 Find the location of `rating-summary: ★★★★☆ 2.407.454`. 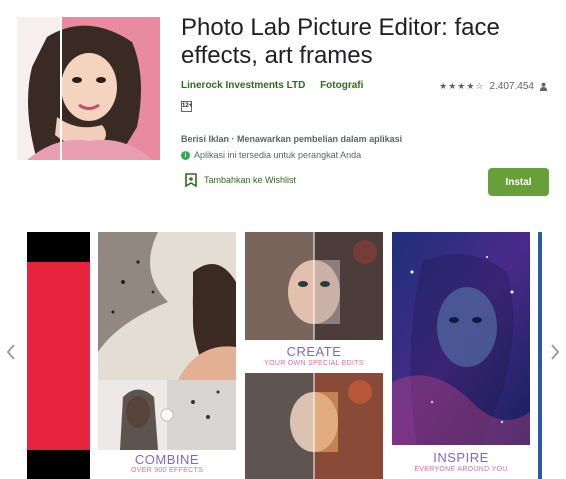

rating-summary: ★★★★☆ 2.407.454 is located at coordinates (493, 86).